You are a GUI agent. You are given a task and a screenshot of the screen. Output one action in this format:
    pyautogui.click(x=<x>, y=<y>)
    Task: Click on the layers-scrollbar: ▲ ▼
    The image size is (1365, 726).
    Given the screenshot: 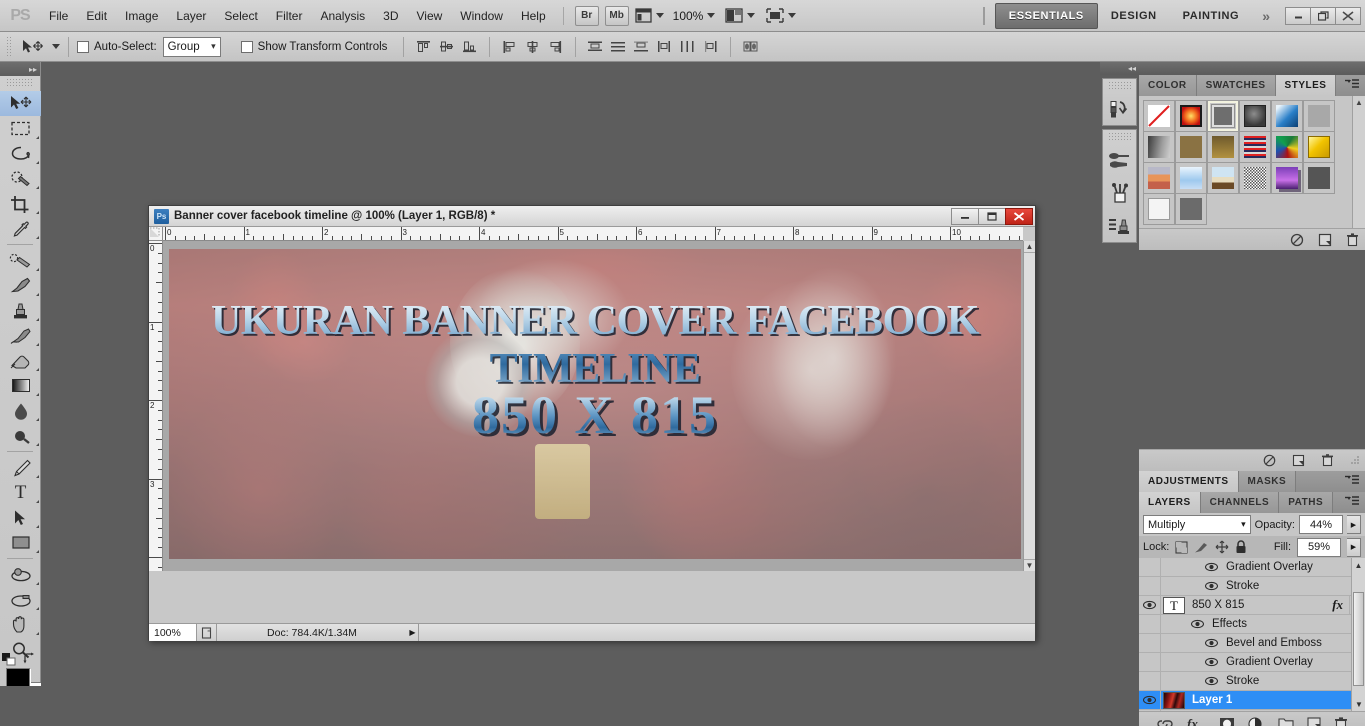 What is the action you would take?
    pyautogui.click(x=1358, y=634)
    